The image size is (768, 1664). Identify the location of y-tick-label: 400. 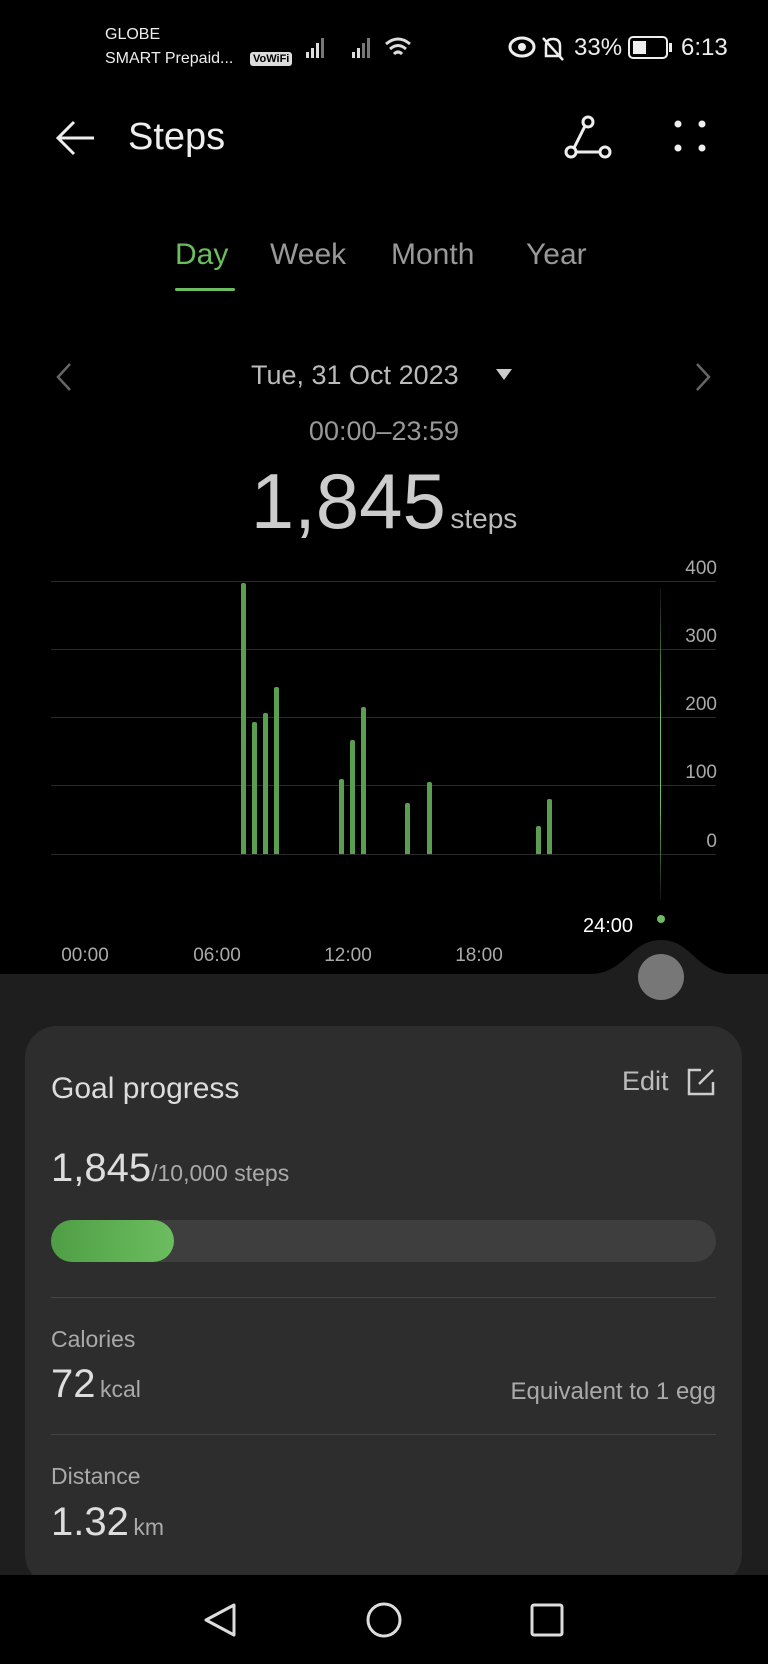
(701, 568).